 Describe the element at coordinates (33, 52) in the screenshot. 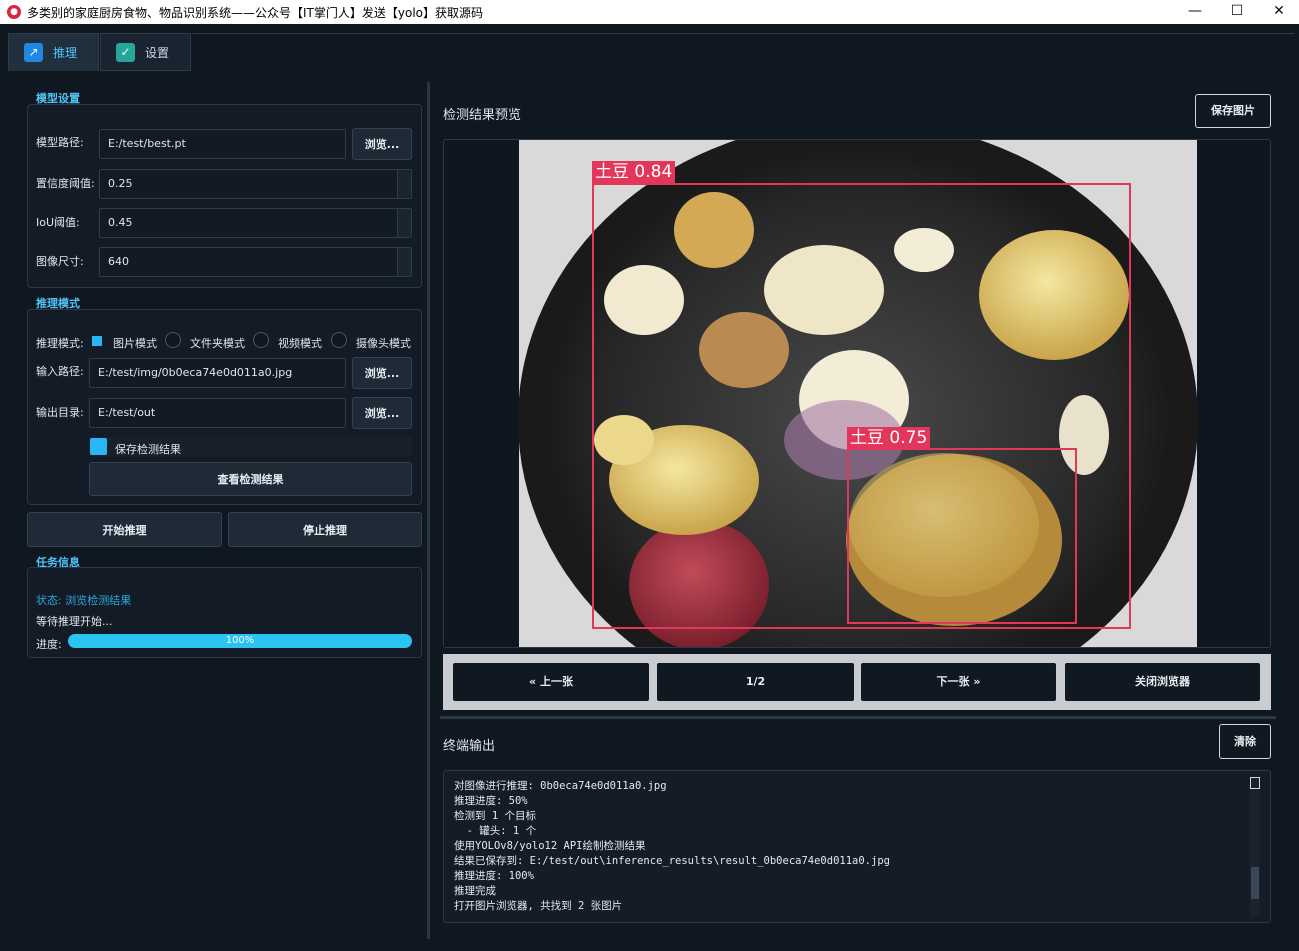

I see `chart-icon: ↗` at that location.